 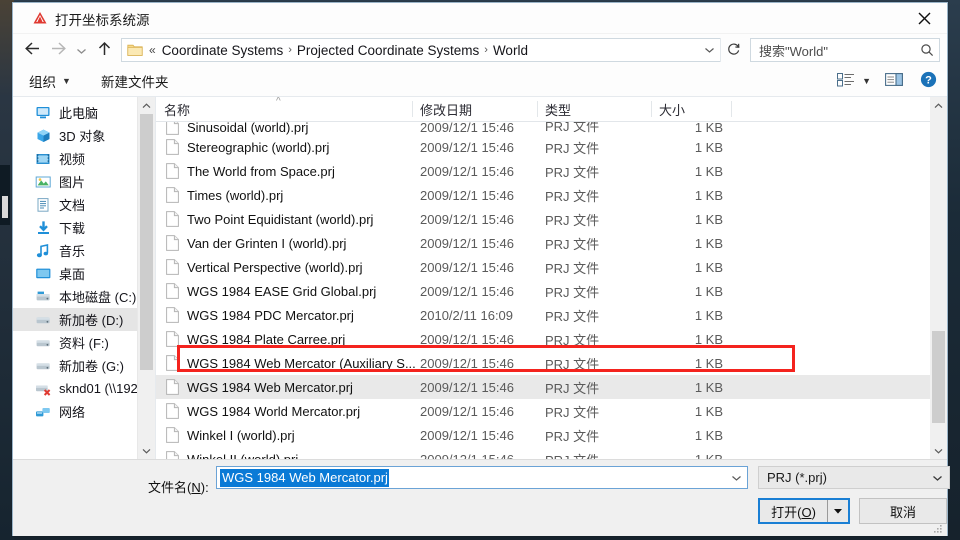 I want to click on refresh-button, so click(x=733, y=50).